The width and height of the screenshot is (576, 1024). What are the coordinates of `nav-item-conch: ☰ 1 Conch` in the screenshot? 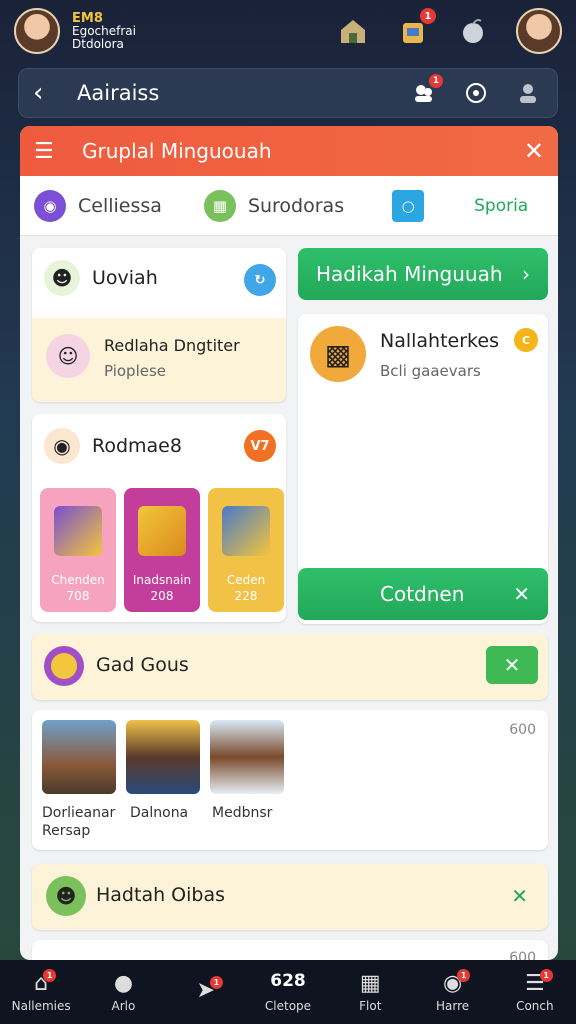 It's located at (535, 991).